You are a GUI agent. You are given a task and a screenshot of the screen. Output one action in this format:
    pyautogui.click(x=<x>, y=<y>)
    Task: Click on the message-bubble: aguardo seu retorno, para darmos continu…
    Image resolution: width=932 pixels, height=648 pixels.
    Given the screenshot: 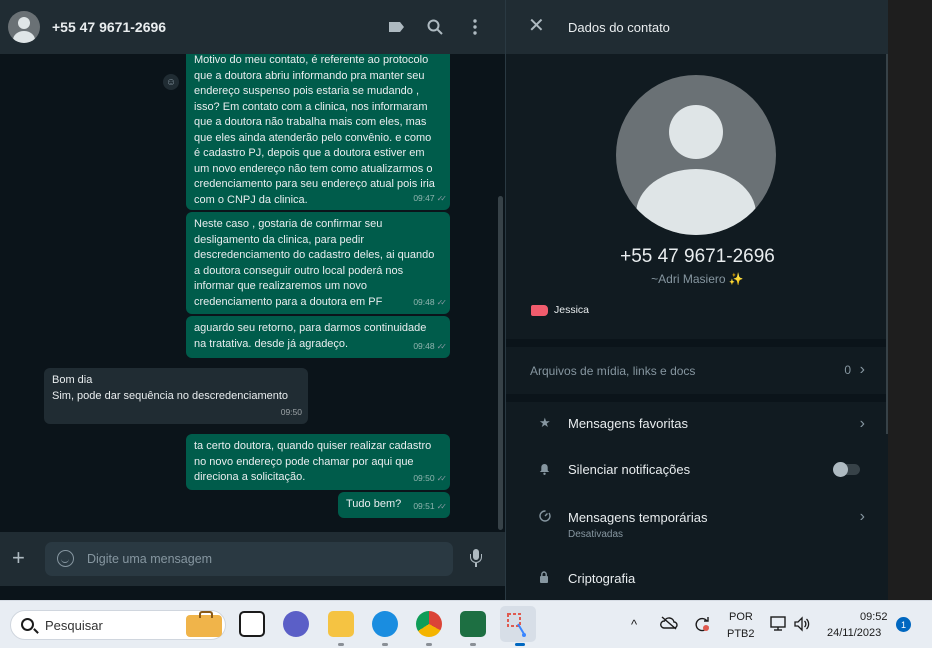 What is the action you would take?
    pyautogui.click(x=318, y=337)
    